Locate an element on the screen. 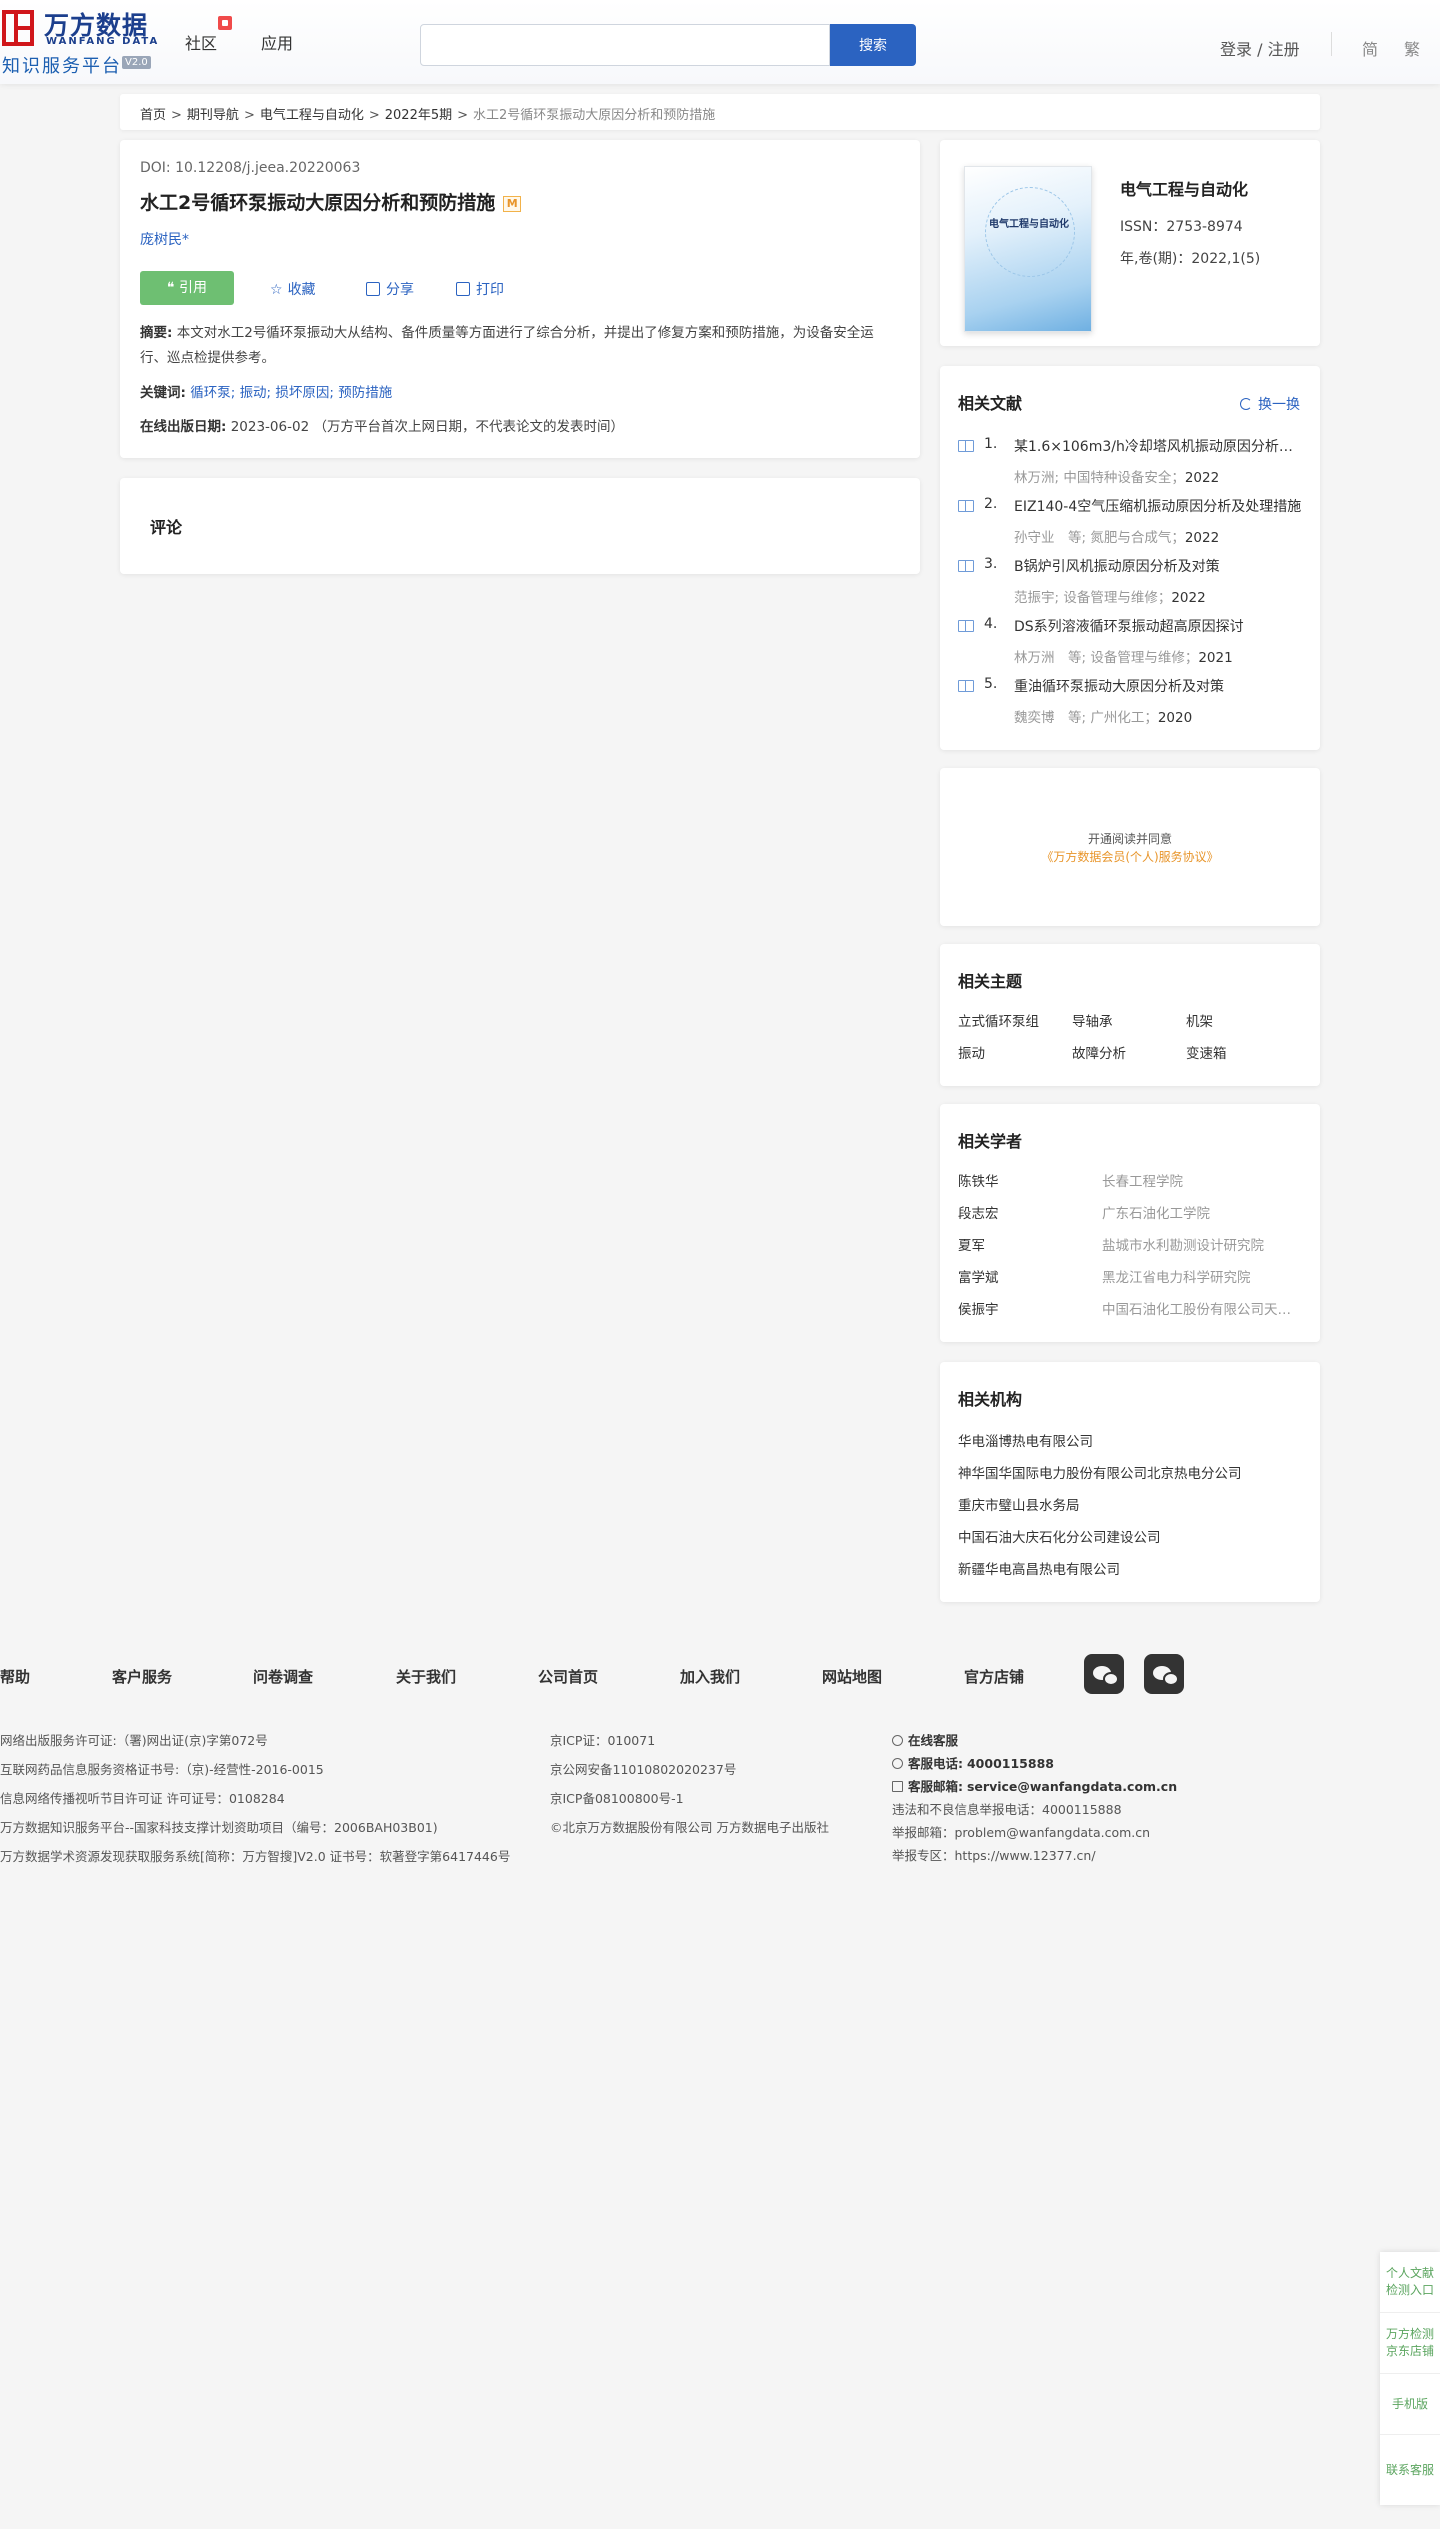 The width and height of the screenshot is (1440, 2529). footer-join: 加入我们 is located at coordinates (710, 1676).